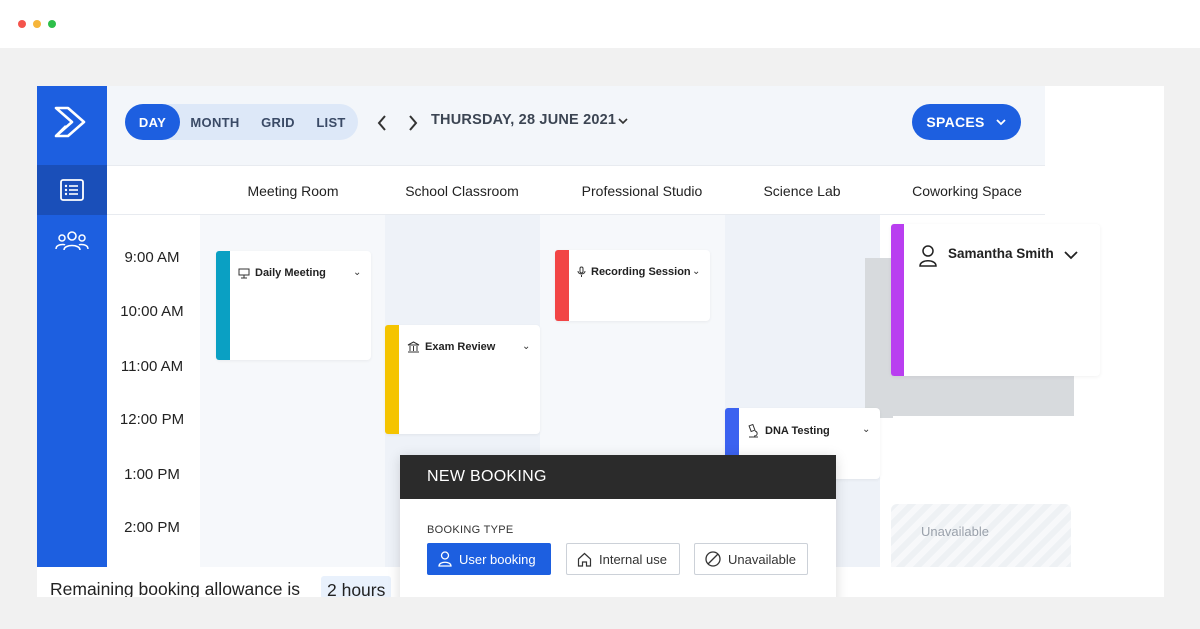 The image size is (1200, 629). I want to click on event-exam-review: Exam Review ⌄, so click(462, 379).